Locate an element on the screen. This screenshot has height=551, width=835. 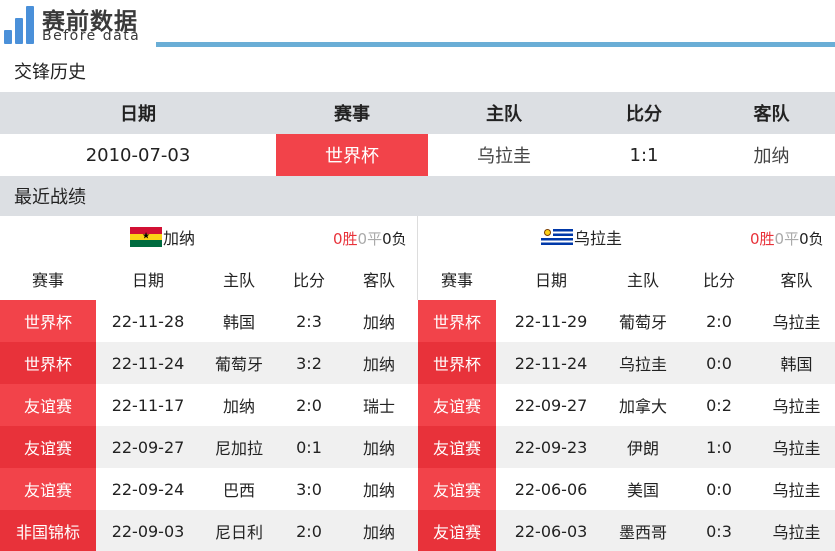
left-match-row: 友谊赛 22-11-17 加纳 2:0 瑞士 is located at coordinates (209, 405).